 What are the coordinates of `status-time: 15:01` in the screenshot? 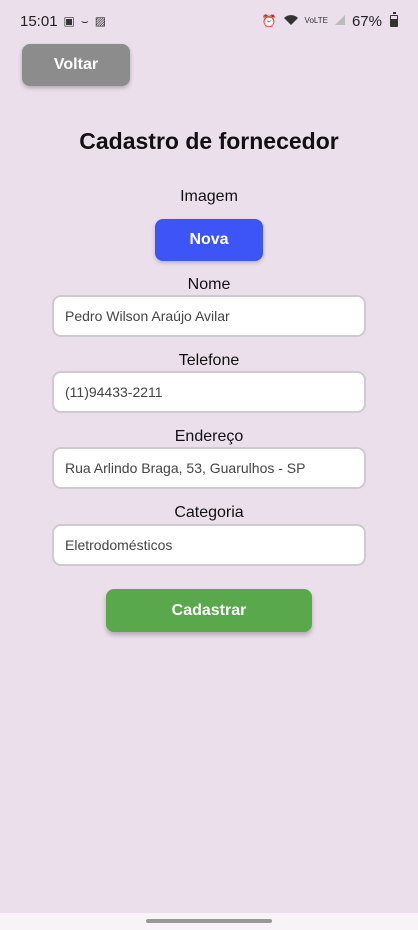 It's located at (39, 21).